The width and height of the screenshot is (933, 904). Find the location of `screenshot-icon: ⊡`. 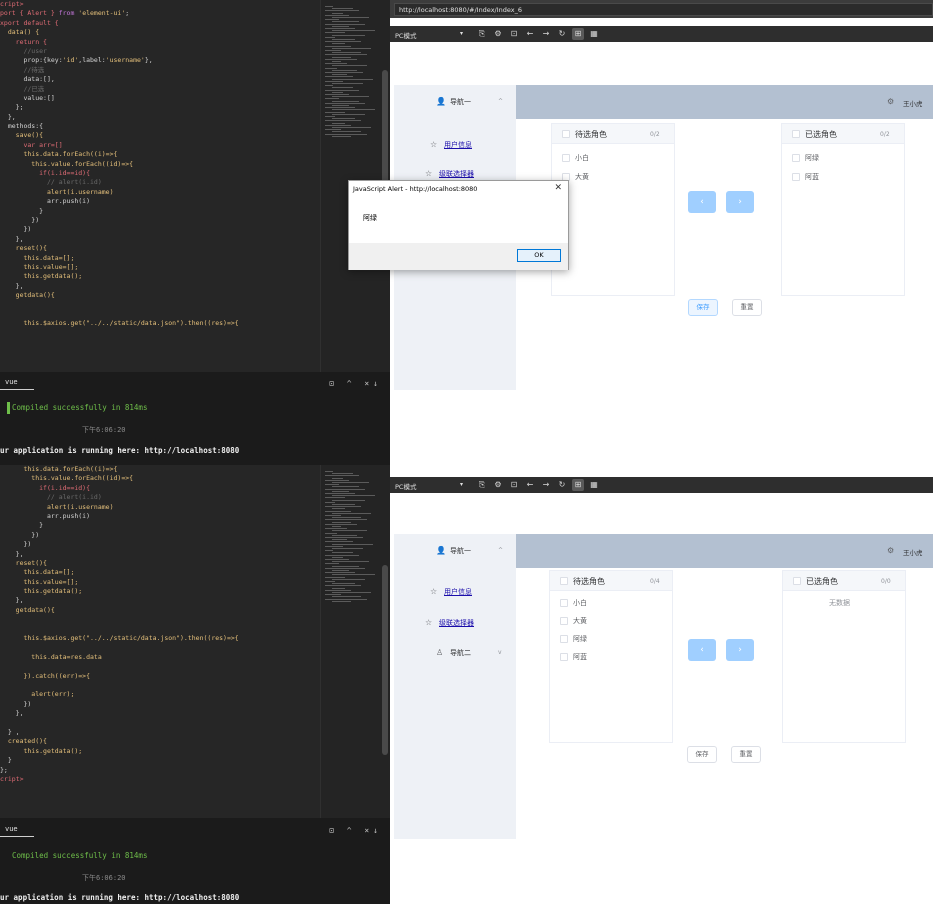

screenshot-icon: ⊡ is located at coordinates (514, 485).